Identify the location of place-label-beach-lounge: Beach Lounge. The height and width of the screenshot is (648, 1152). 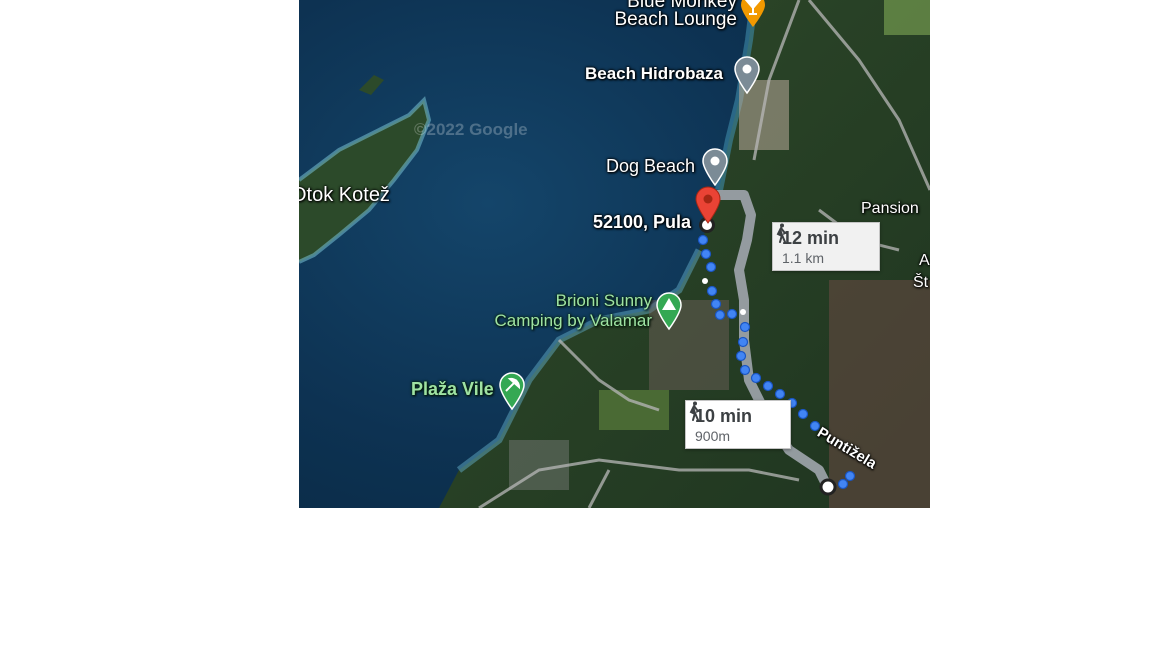
(663, 20).